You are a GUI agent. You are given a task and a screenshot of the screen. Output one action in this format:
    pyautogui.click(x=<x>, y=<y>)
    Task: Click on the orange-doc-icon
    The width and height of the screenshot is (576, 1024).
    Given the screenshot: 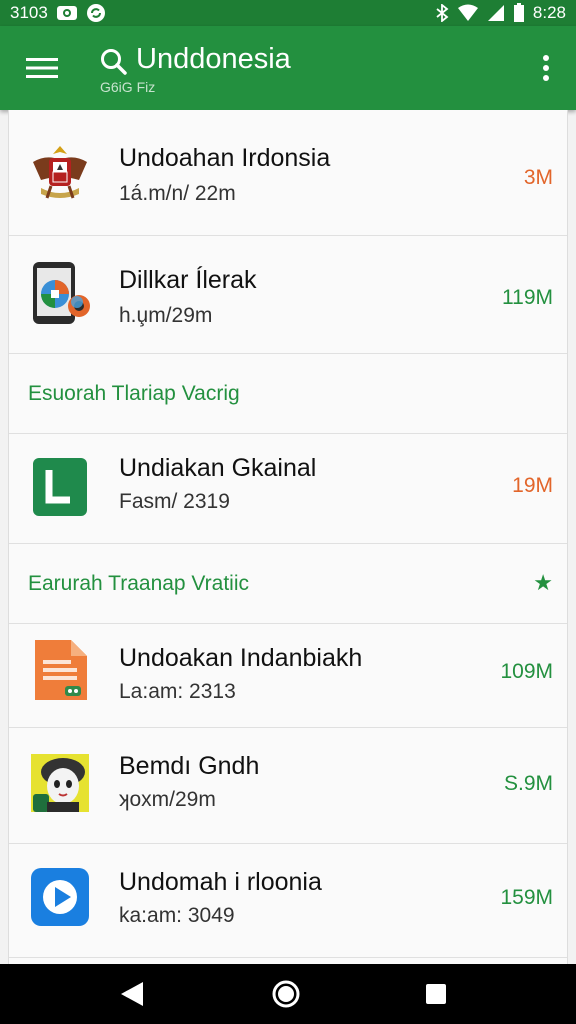 What is the action you would take?
    pyautogui.click(x=60, y=671)
    